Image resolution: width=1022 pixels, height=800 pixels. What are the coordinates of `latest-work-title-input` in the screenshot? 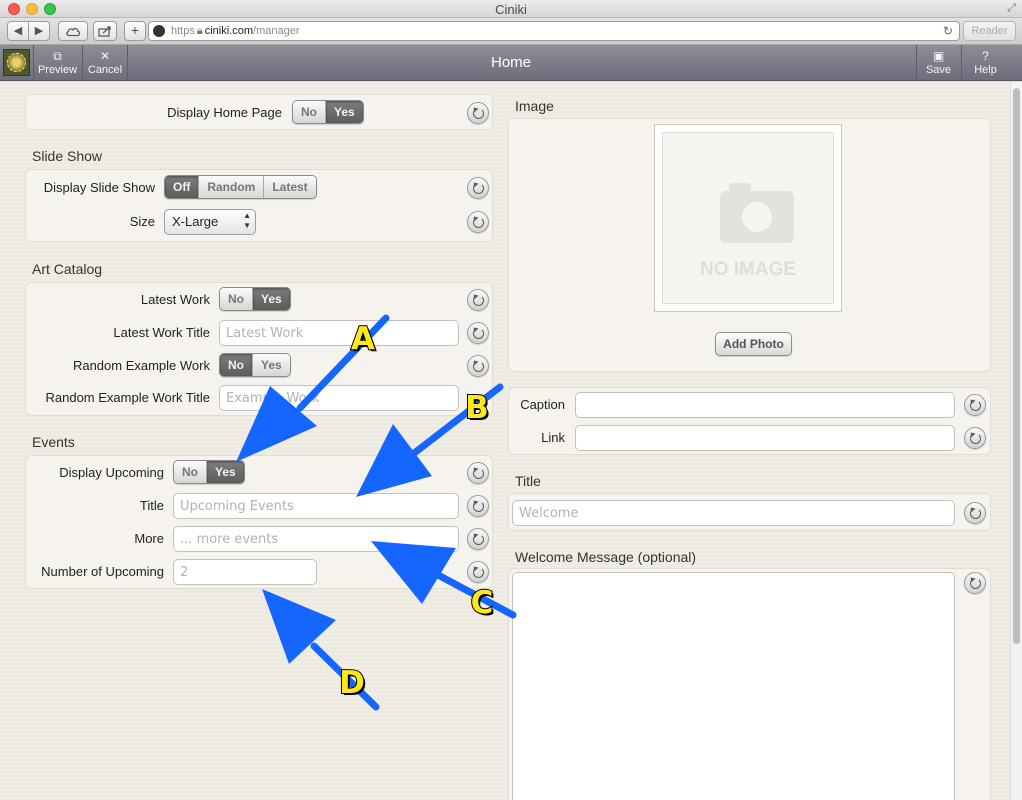 It's located at (339, 333).